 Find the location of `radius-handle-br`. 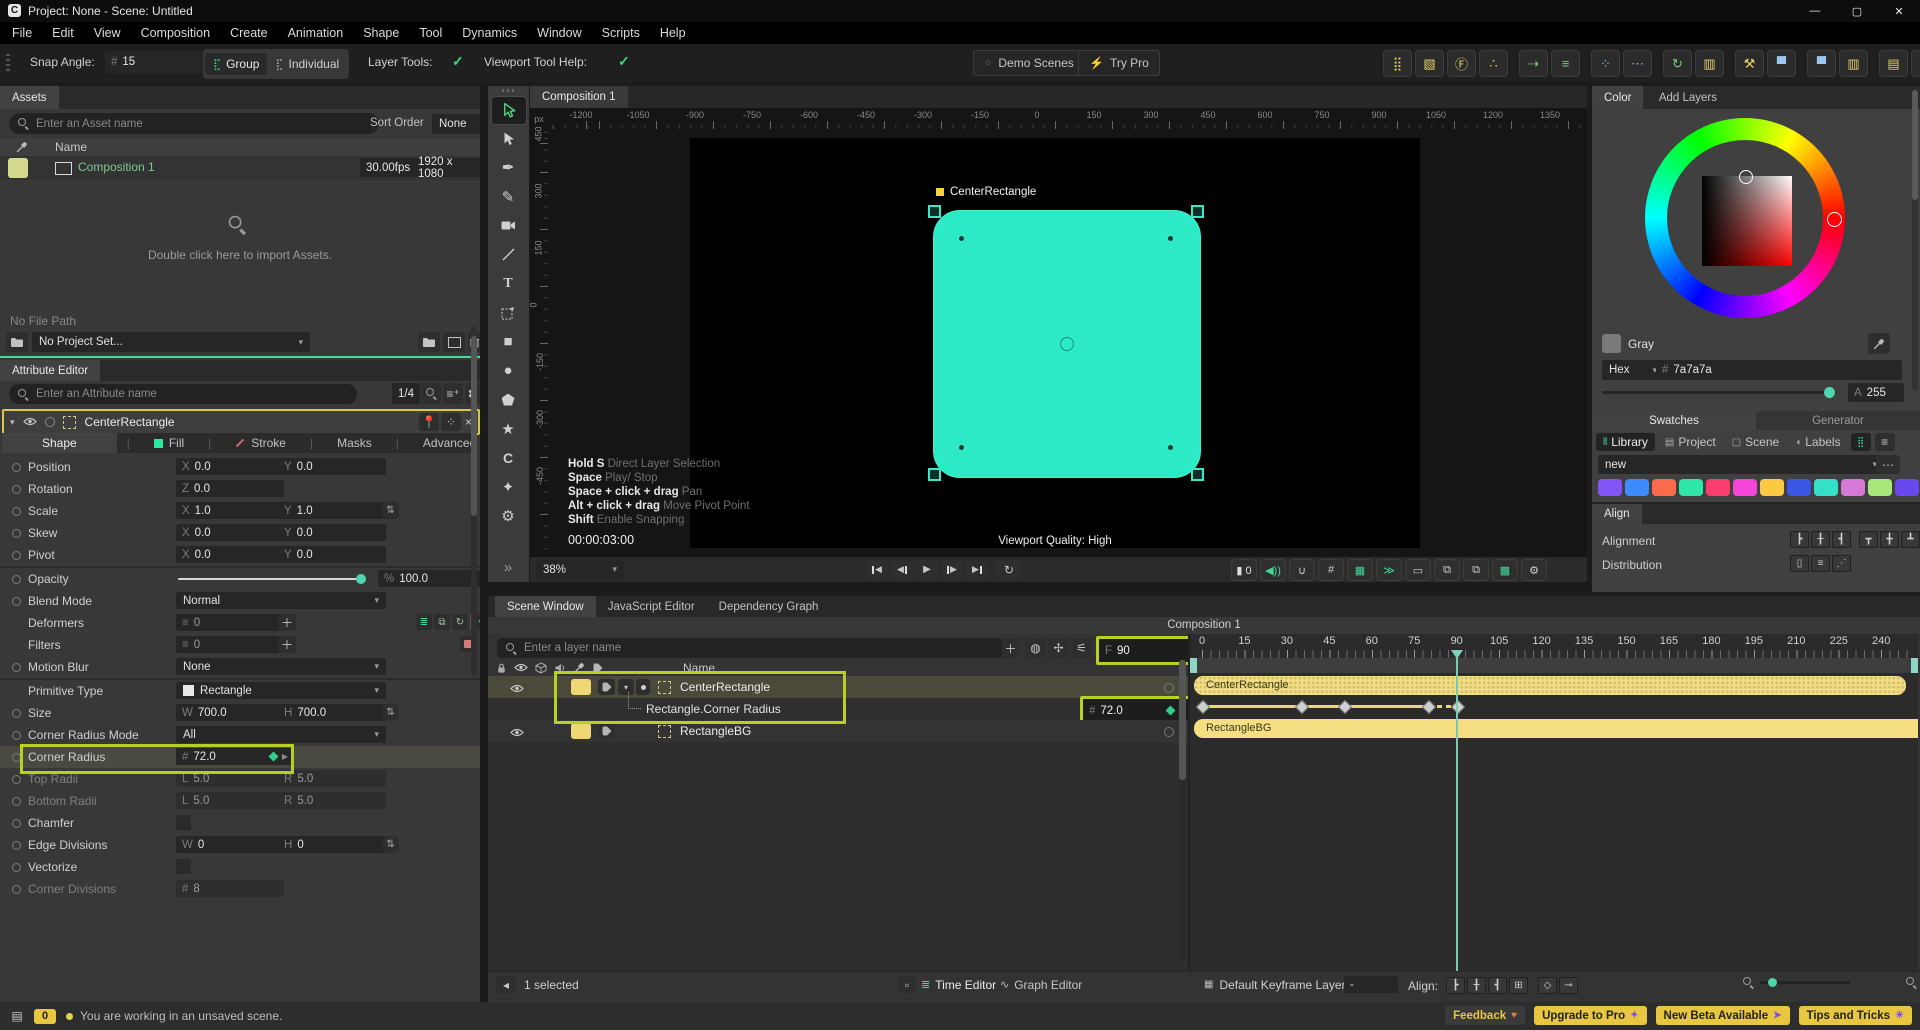

radius-handle-br is located at coordinates (1170, 447).